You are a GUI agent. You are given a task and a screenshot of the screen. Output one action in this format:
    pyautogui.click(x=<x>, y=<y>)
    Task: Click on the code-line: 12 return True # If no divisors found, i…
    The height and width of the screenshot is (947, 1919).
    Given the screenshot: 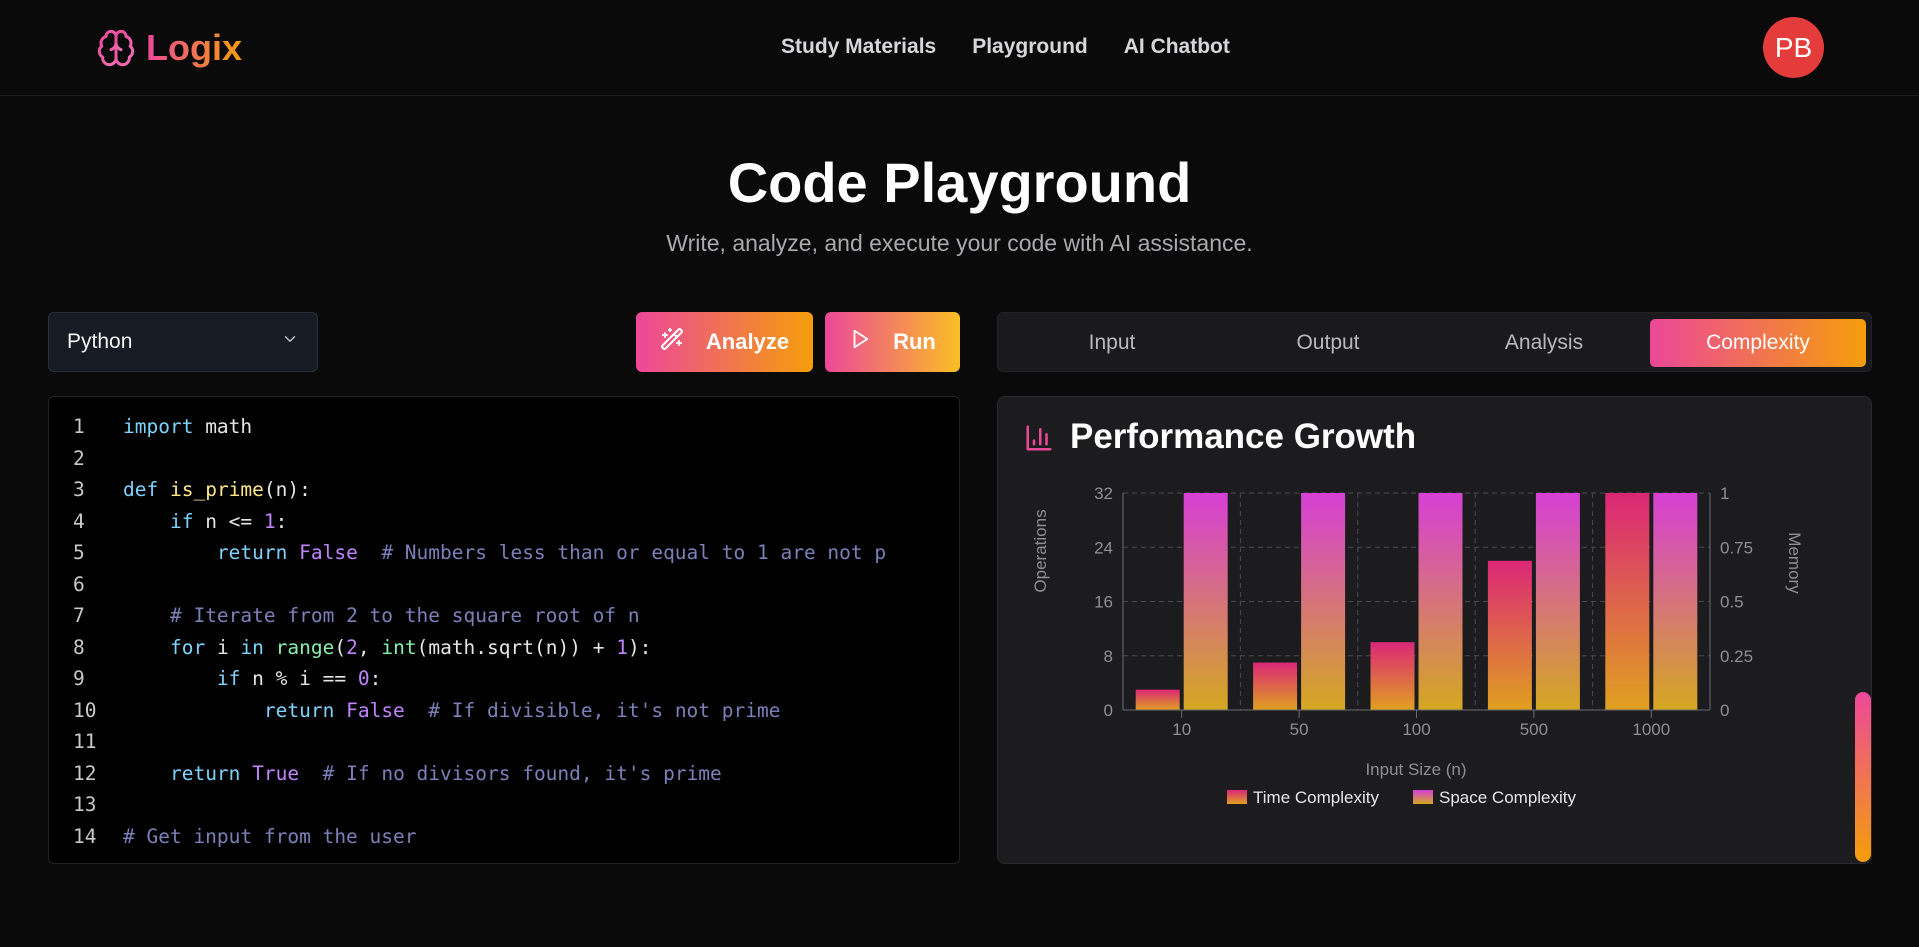 What is the action you would take?
    pyautogui.click(x=504, y=774)
    